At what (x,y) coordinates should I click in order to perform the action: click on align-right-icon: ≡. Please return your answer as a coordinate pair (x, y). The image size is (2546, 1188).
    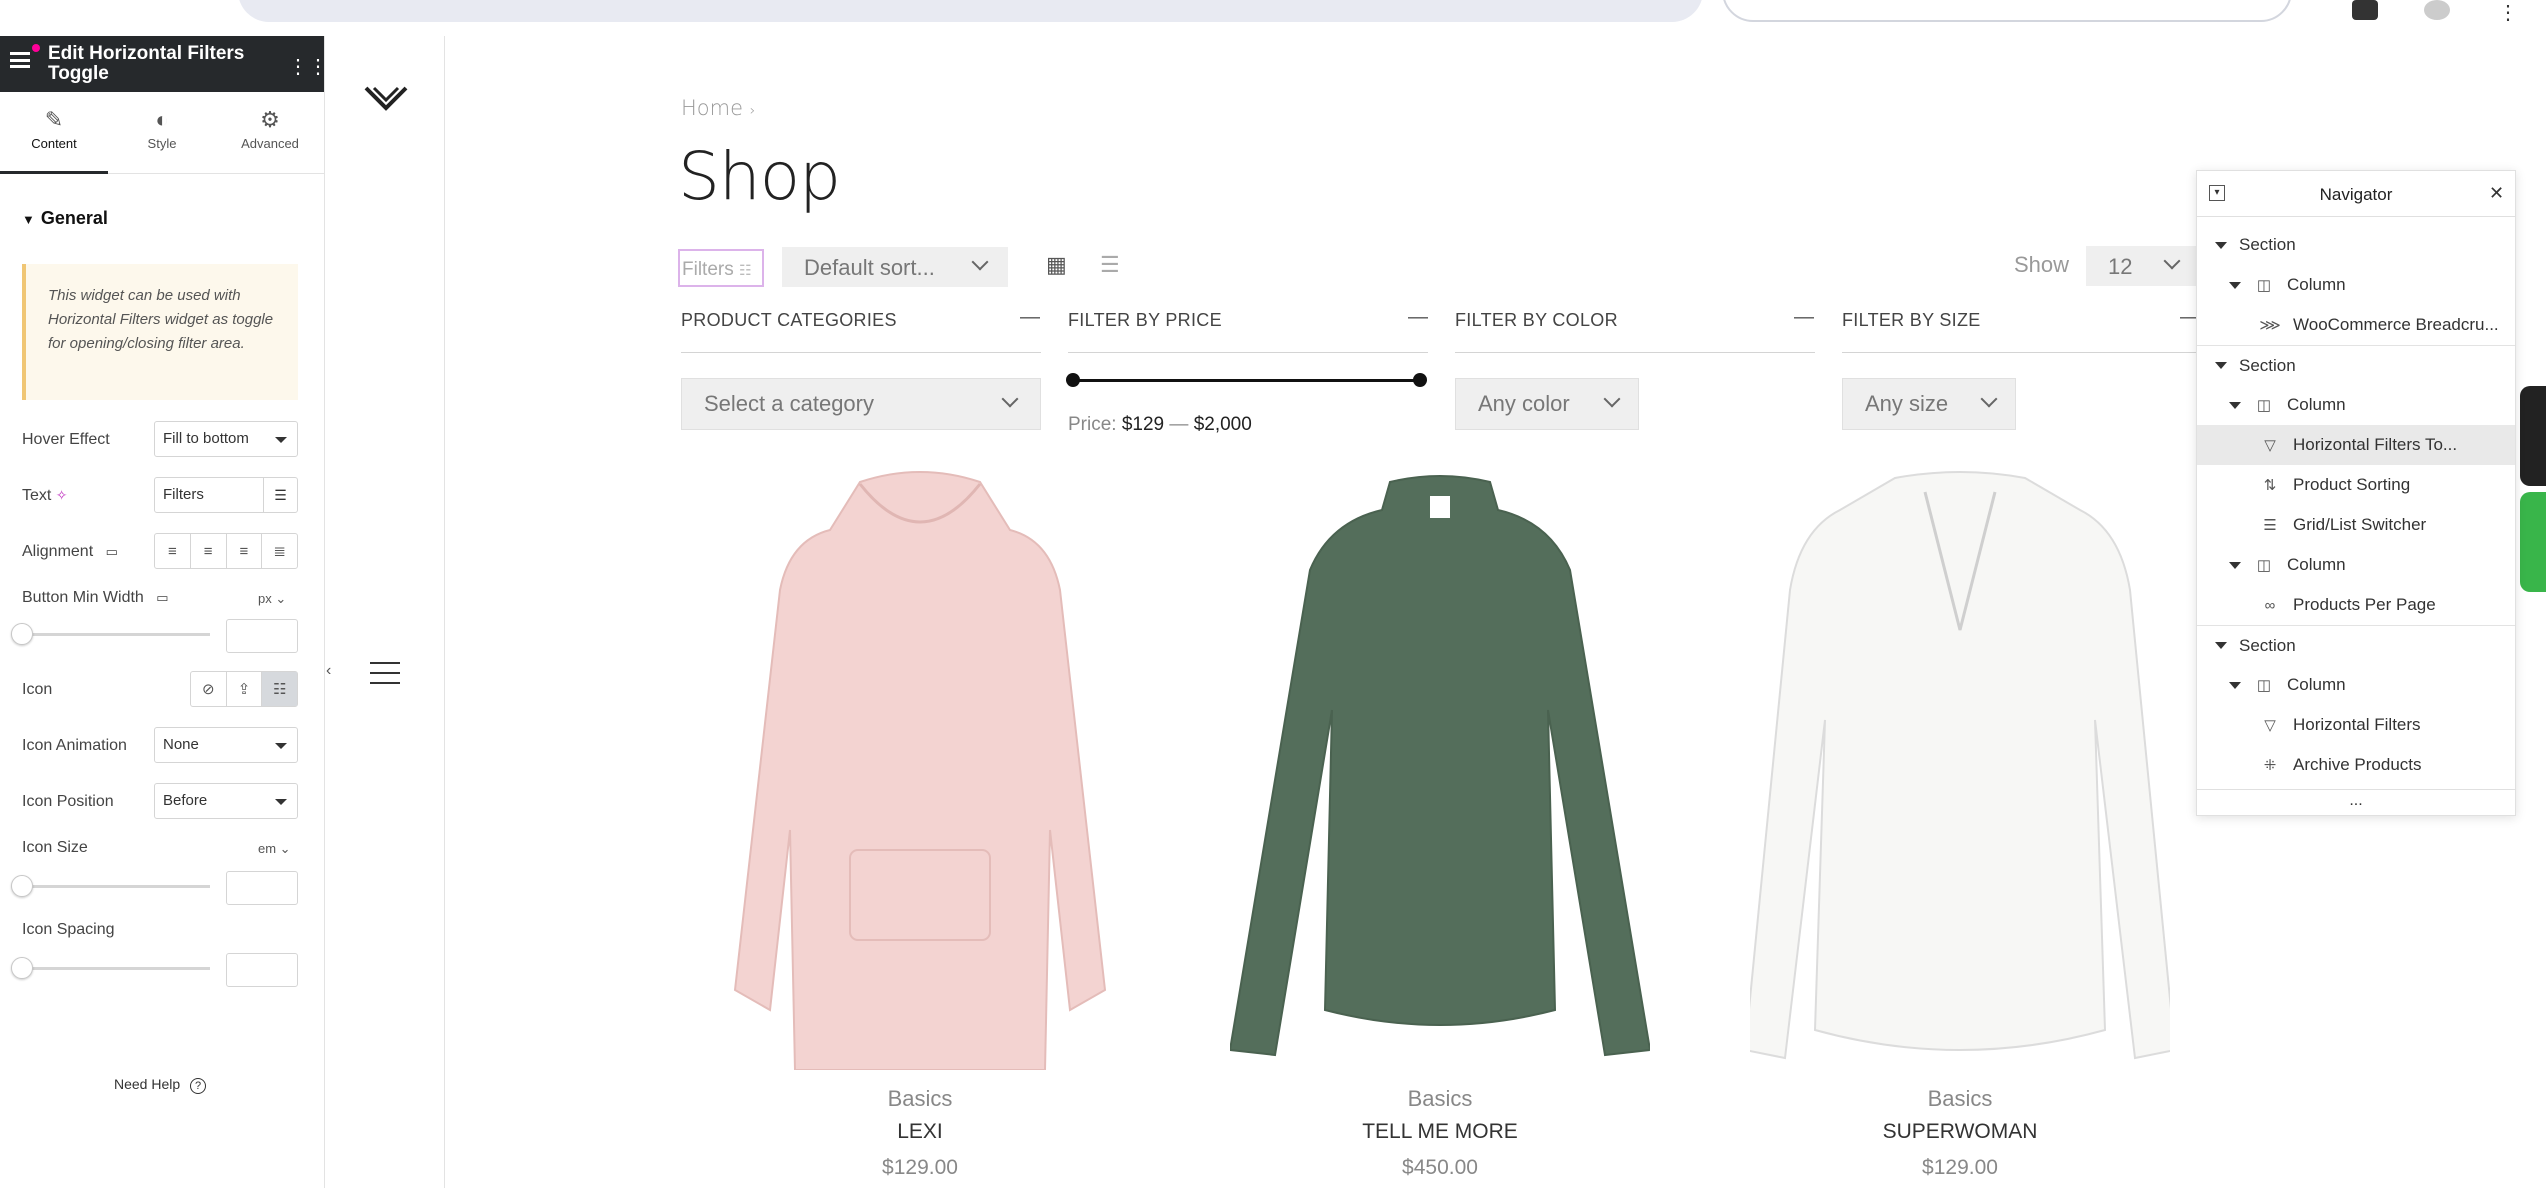
    Looking at the image, I should click on (245, 551).